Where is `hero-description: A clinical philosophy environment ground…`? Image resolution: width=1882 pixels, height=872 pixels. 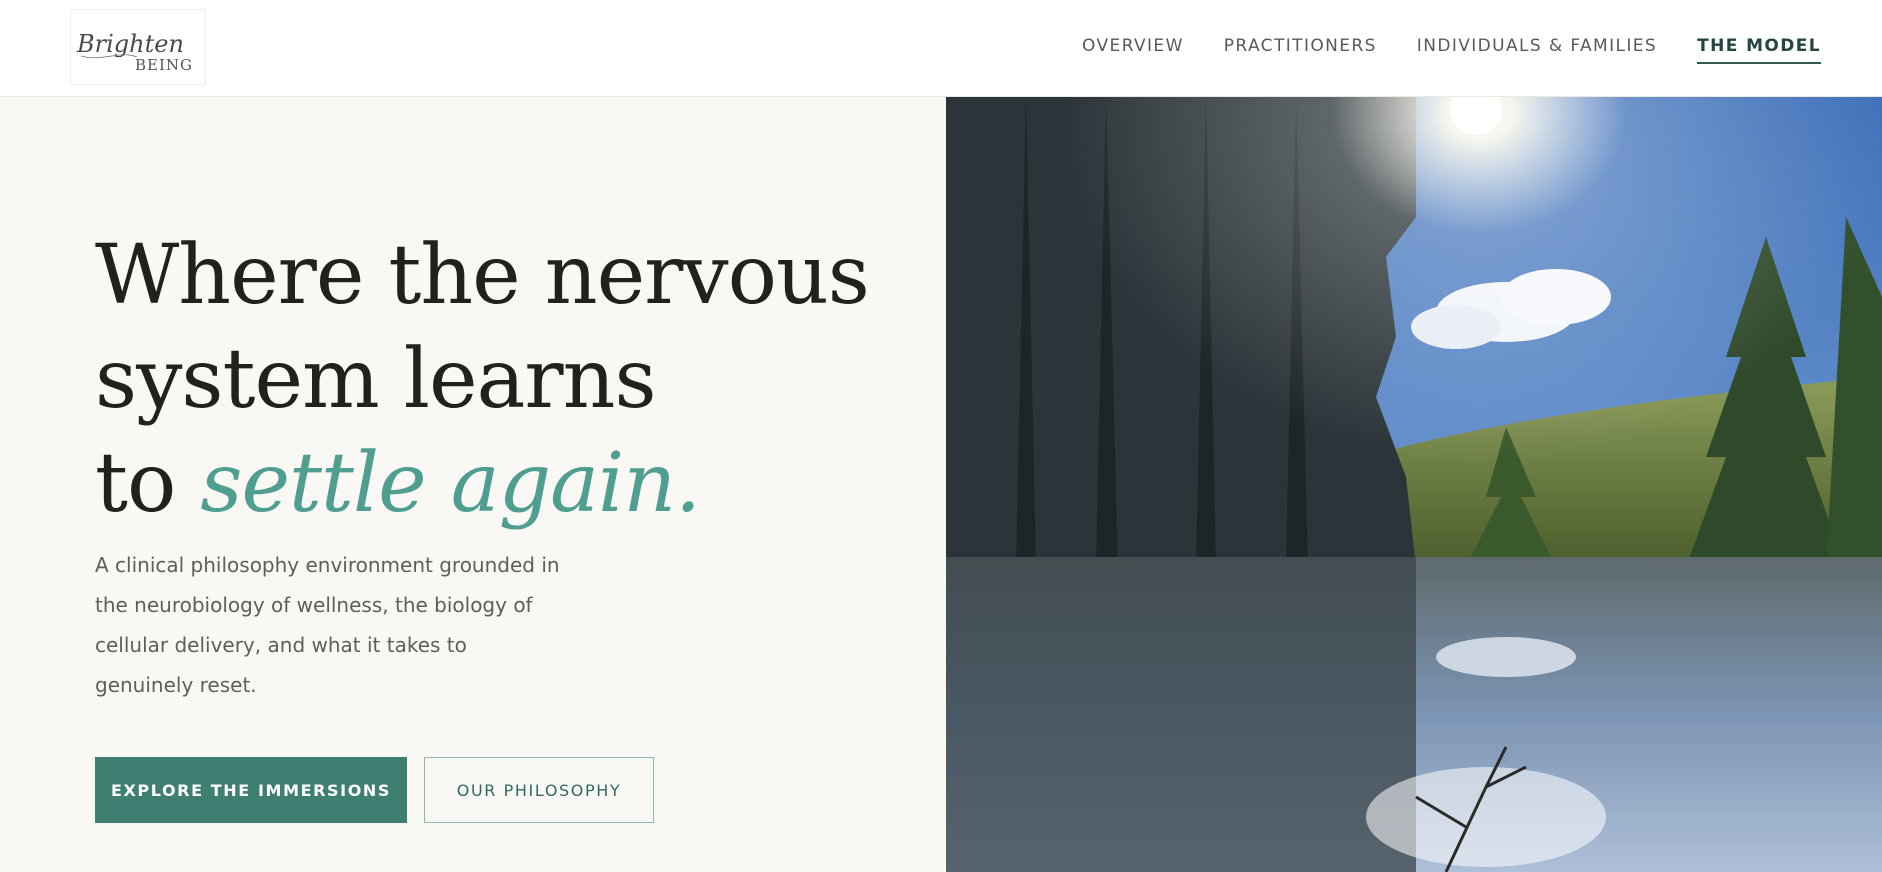 hero-description: A clinical philosophy environment ground… is located at coordinates (327, 625).